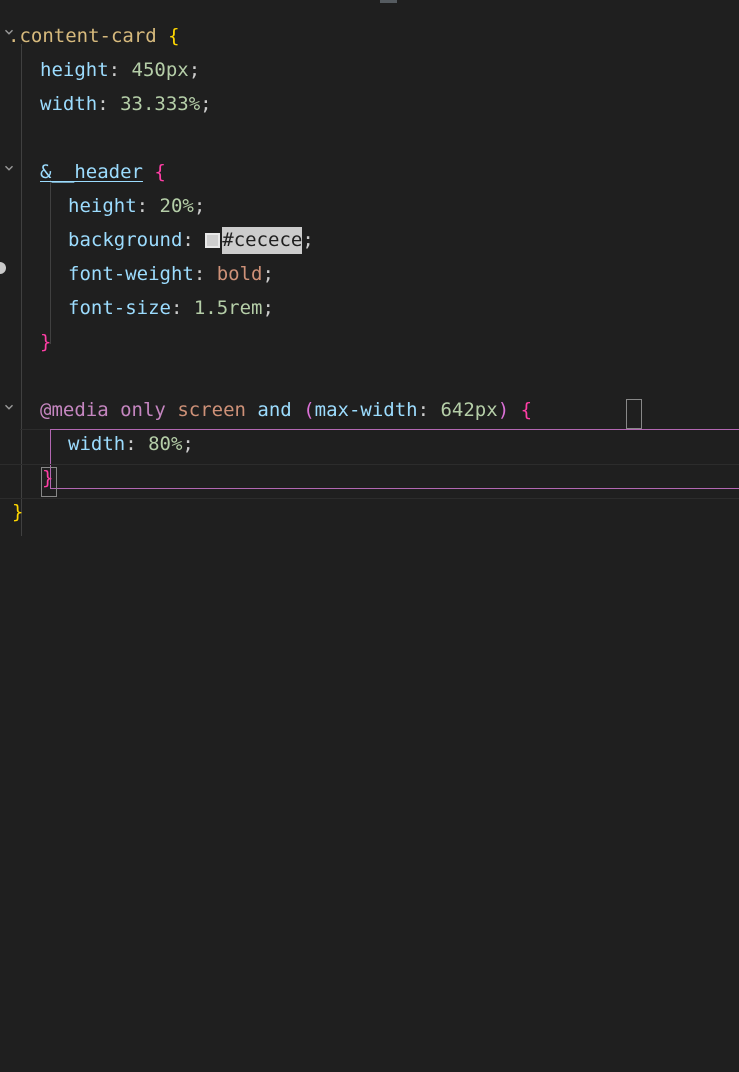 The width and height of the screenshot is (739, 1072). I want to click on code-line-5: &__header {, so click(369, 172).